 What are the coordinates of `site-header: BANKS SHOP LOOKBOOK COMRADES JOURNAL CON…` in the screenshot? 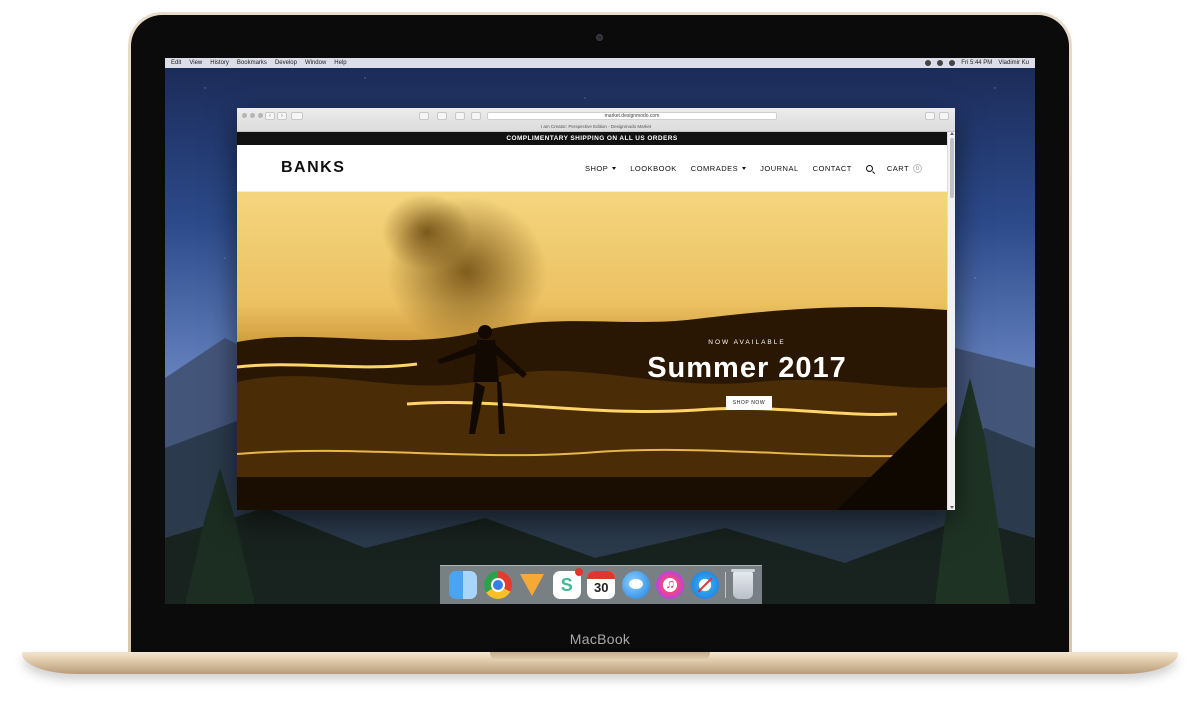 It's located at (592, 168).